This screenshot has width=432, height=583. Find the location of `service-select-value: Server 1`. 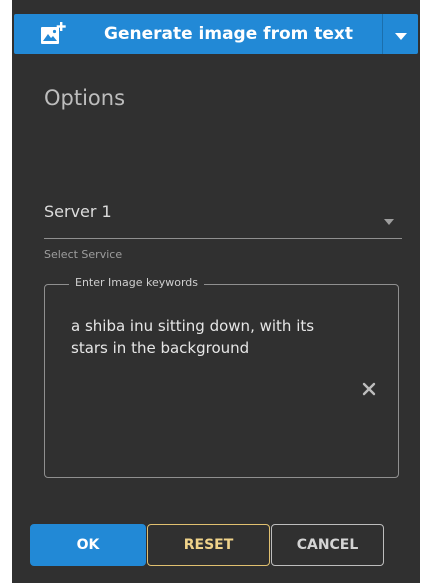

service-select-value: Server 1 is located at coordinates (78, 211).